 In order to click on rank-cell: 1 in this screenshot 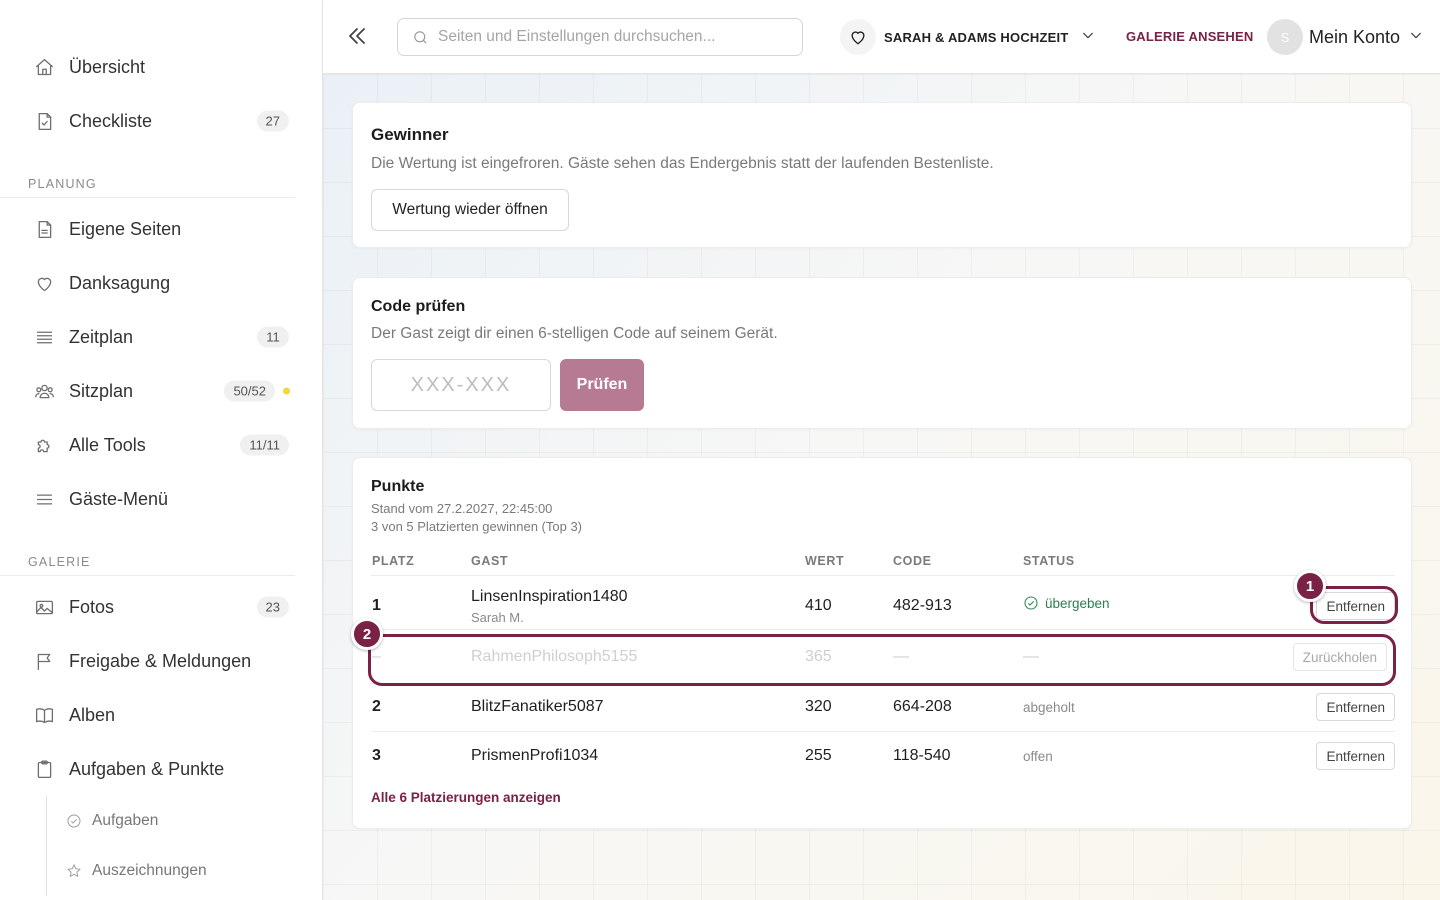, I will do `click(376, 605)`.